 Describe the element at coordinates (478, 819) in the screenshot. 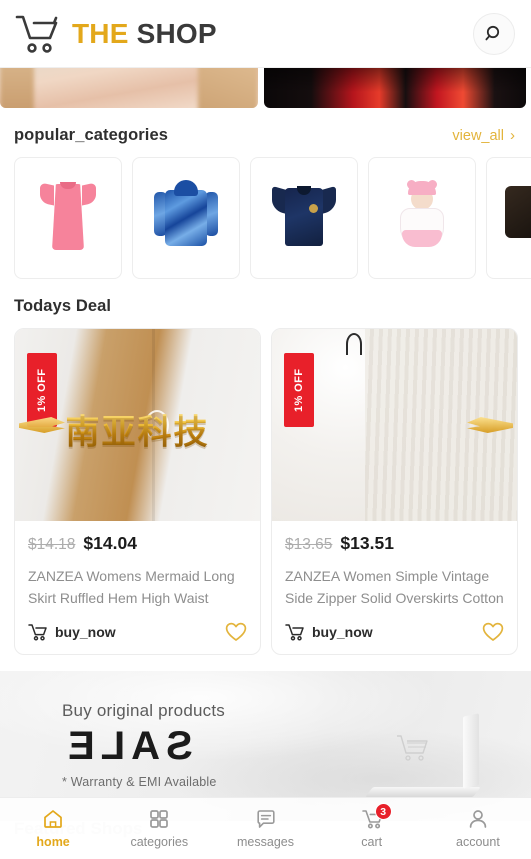

I see `user-icon` at that location.